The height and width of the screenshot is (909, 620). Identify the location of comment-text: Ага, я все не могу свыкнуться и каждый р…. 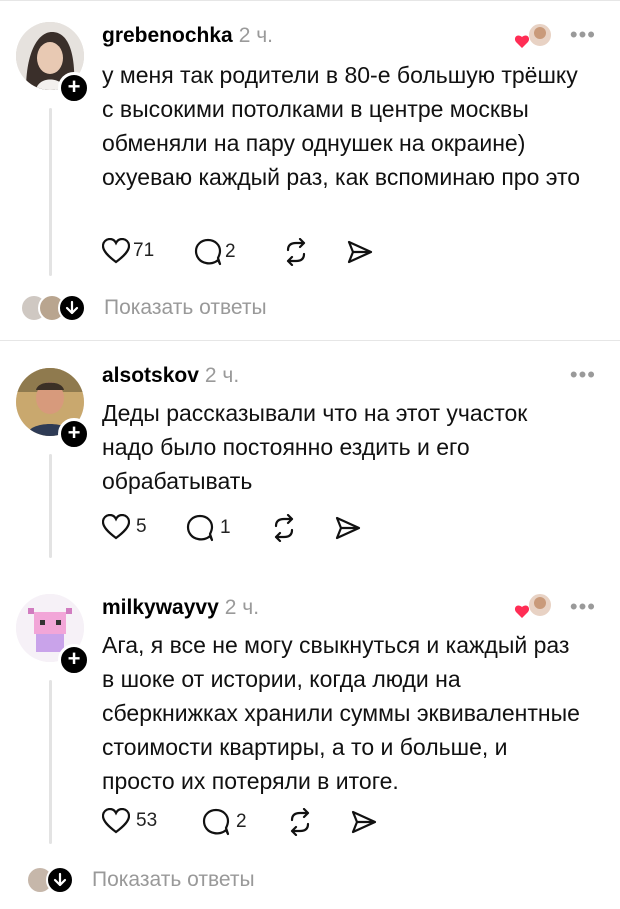
(341, 713).